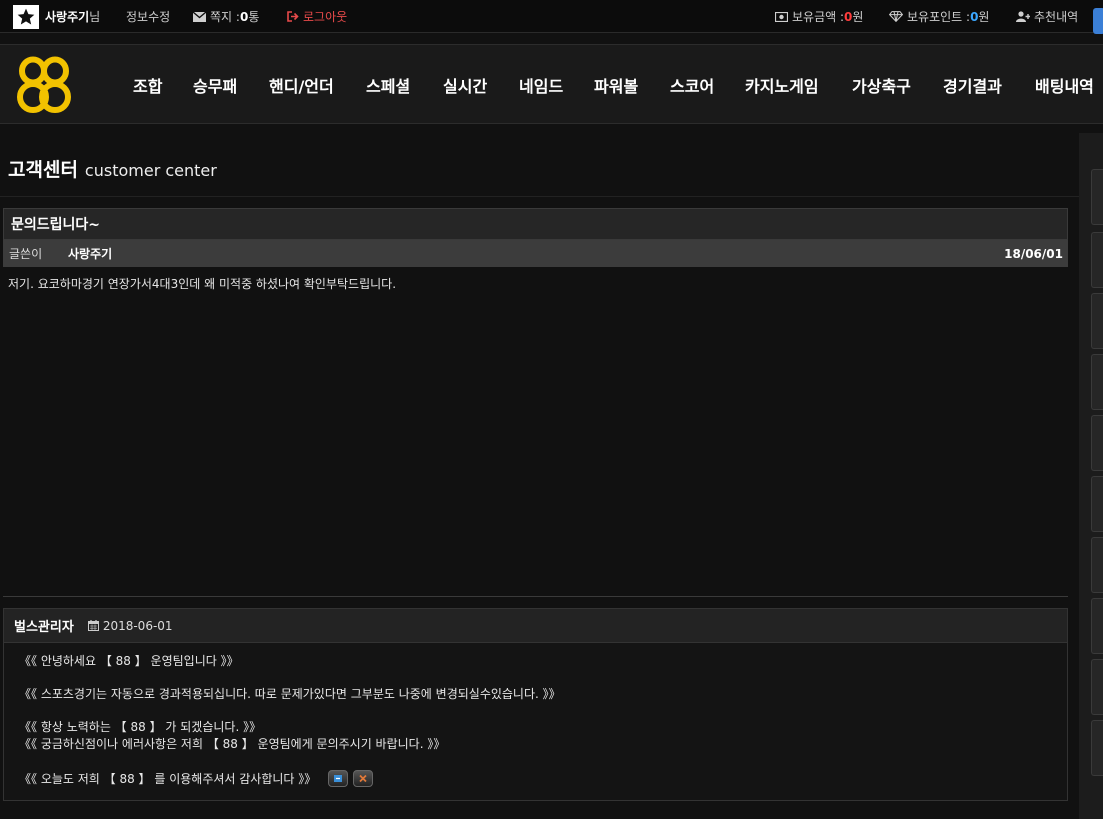 The width and height of the screenshot is (1103, 819). I want to click on messages-label: 쪽지 :, so click(225, 17).